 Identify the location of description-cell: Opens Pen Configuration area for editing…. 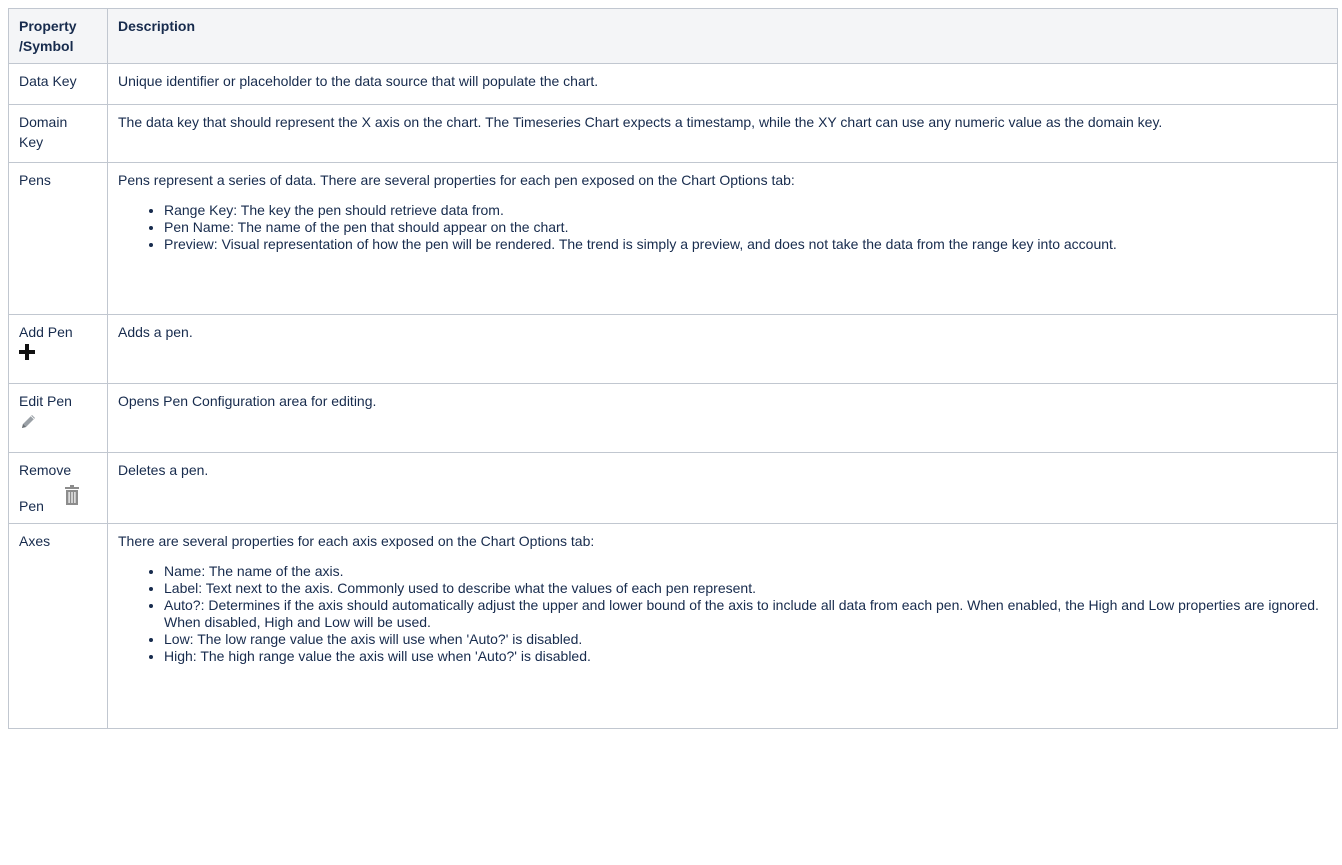
(722, 418).